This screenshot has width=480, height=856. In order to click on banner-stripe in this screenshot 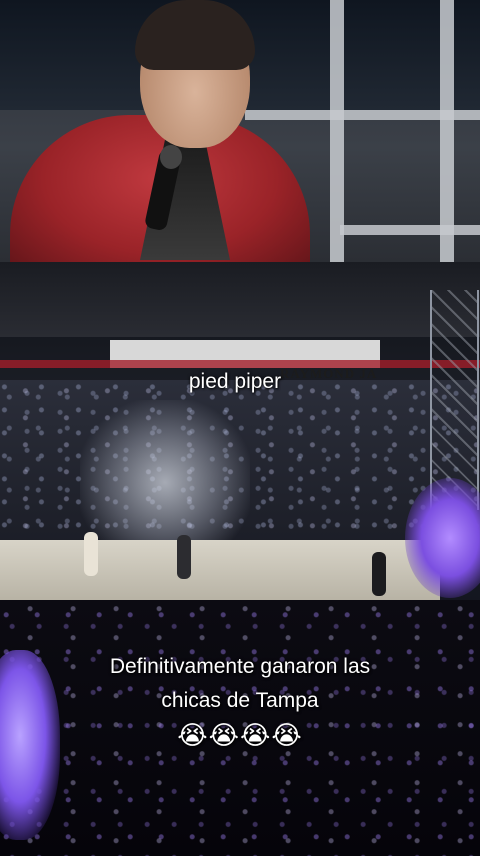, I will do `click(240, 364)`.